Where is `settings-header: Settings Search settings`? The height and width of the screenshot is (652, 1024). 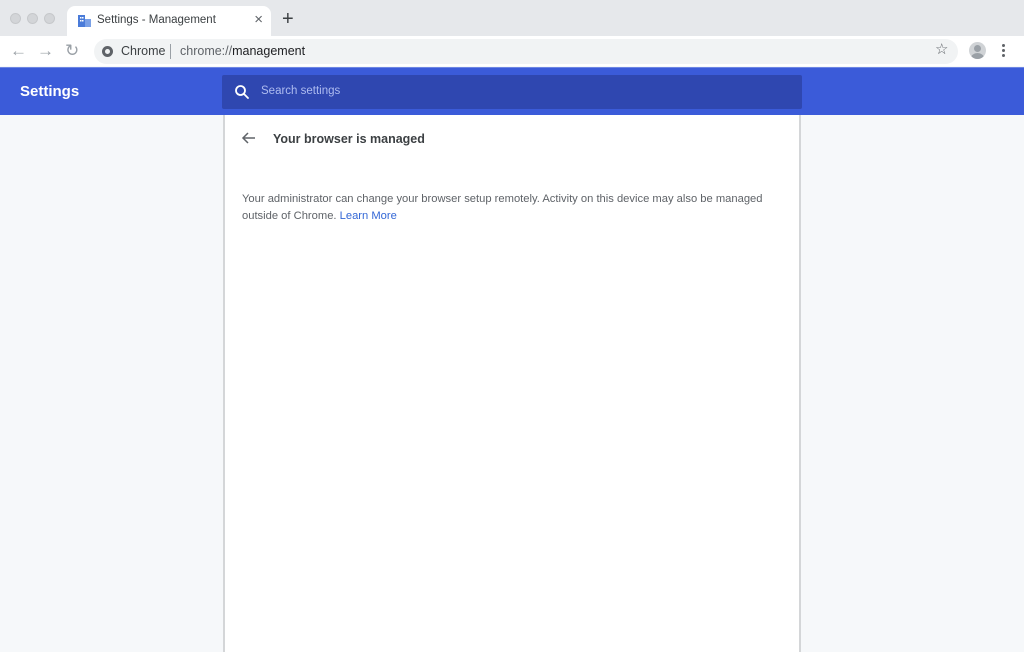 settings-header: Settings Search settings is located at coordinates (512, 91).